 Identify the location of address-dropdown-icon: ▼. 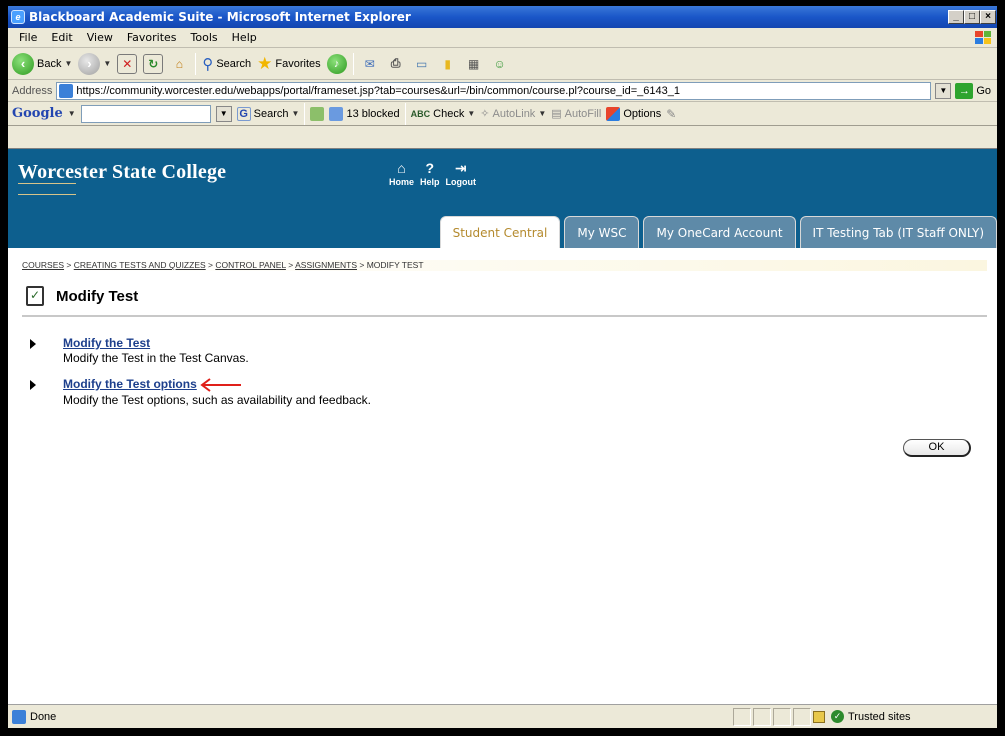
(943, 90).